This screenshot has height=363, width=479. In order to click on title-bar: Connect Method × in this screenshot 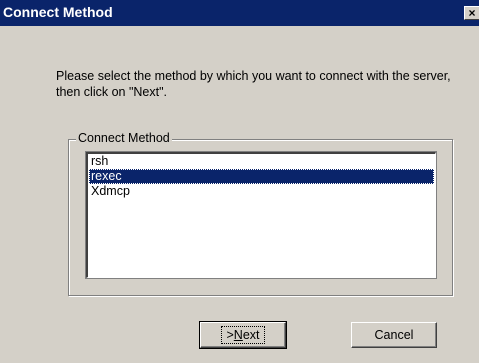, I will do `click(239, 13)`.